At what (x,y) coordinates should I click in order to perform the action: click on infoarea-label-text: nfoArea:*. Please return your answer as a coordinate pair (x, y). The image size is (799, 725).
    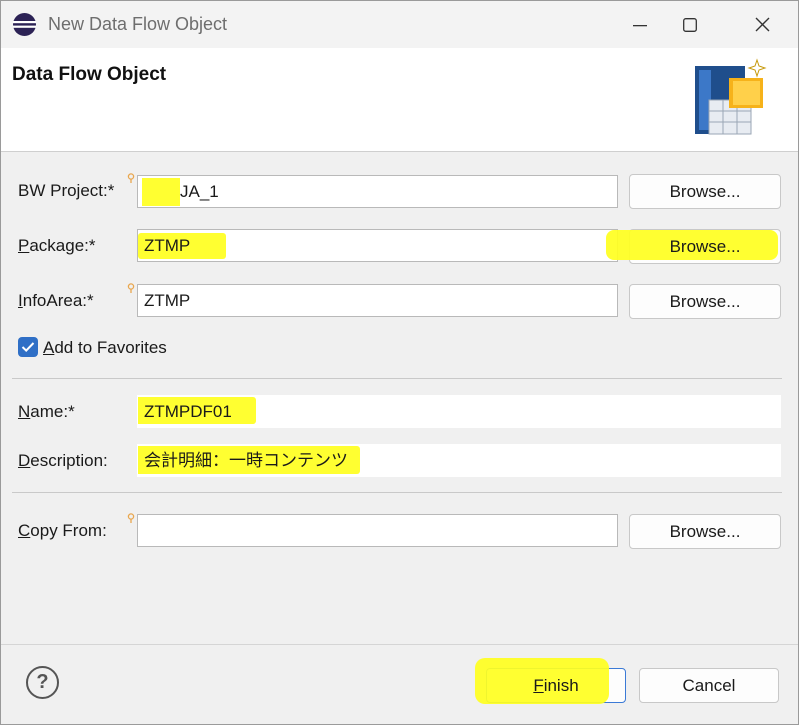
    Looking at the image, I should click on (58, 300).